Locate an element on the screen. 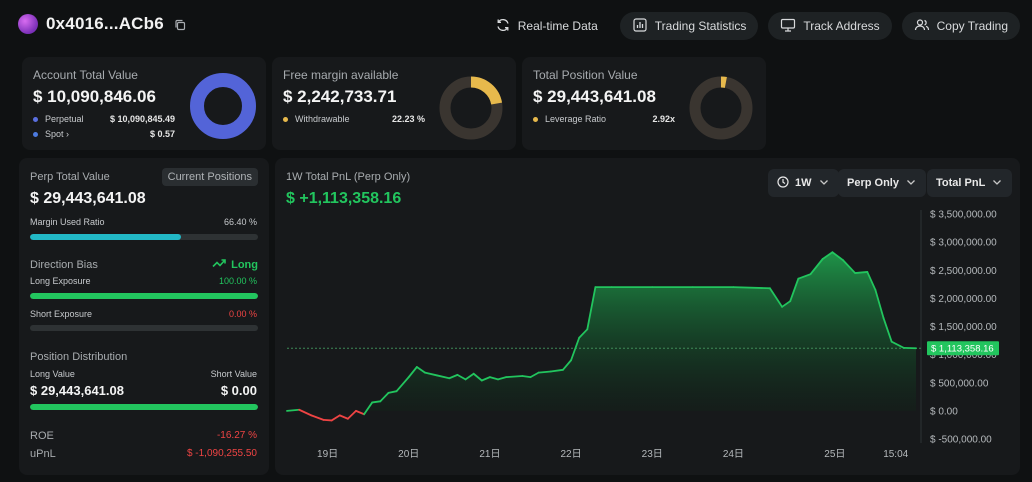 The height and width of the screenshot is (482, 1032). address-block: 0x4016...ACb6 is located at coordinates (102, 24).